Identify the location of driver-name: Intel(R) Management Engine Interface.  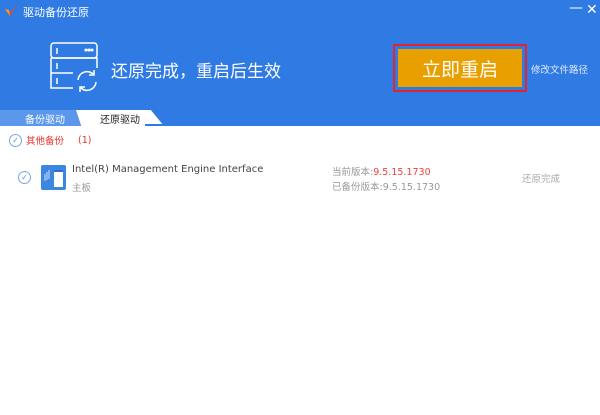
(168, 169).